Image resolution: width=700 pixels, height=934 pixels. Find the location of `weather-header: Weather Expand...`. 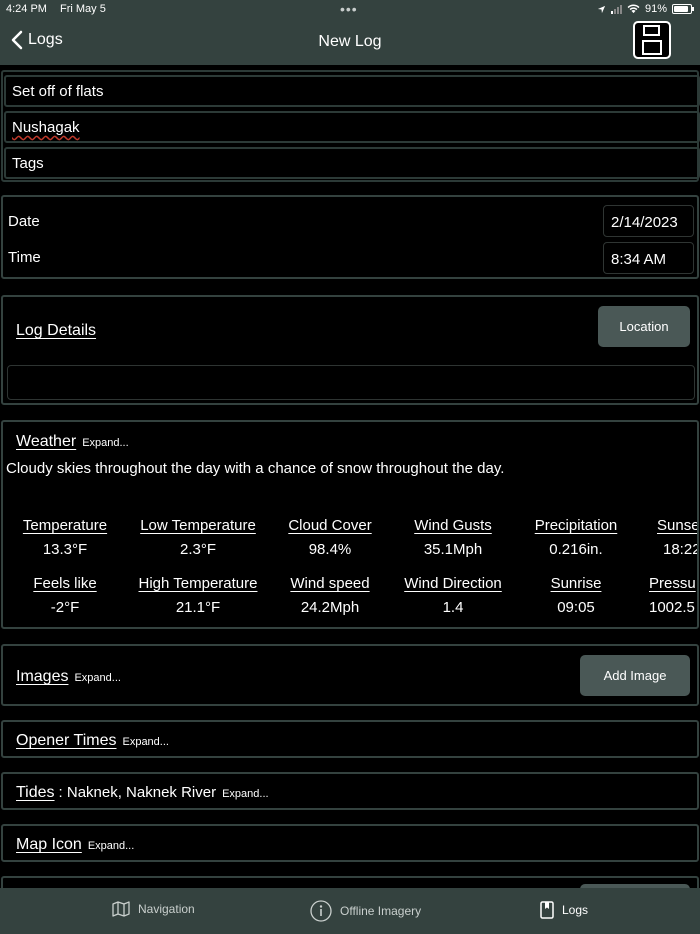

weather-header: Weather Expand... is located at coordinates (72, 442).